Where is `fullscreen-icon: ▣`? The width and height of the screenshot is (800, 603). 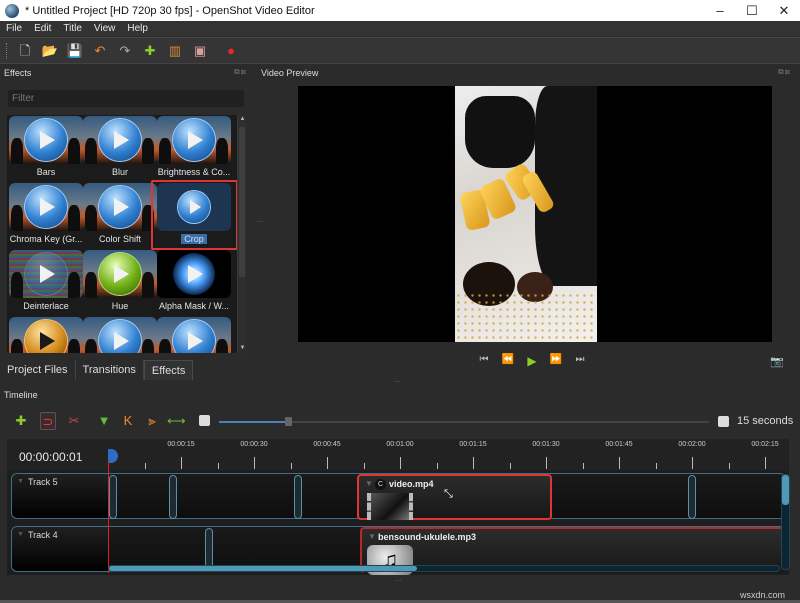 fullscreen-icon: ▣ is located at coordinates (200, 51).